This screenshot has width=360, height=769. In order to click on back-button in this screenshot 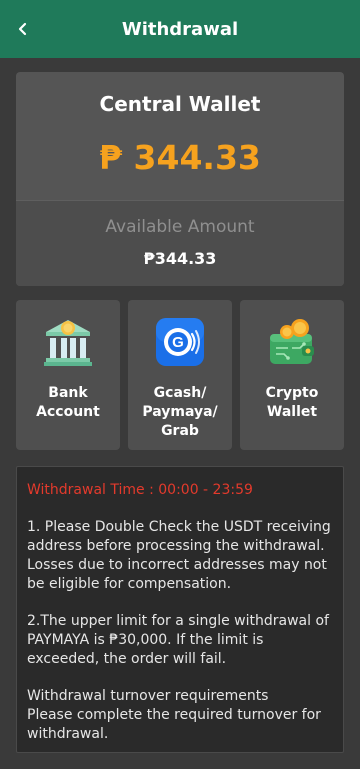, I will do `click(23, 29)`.